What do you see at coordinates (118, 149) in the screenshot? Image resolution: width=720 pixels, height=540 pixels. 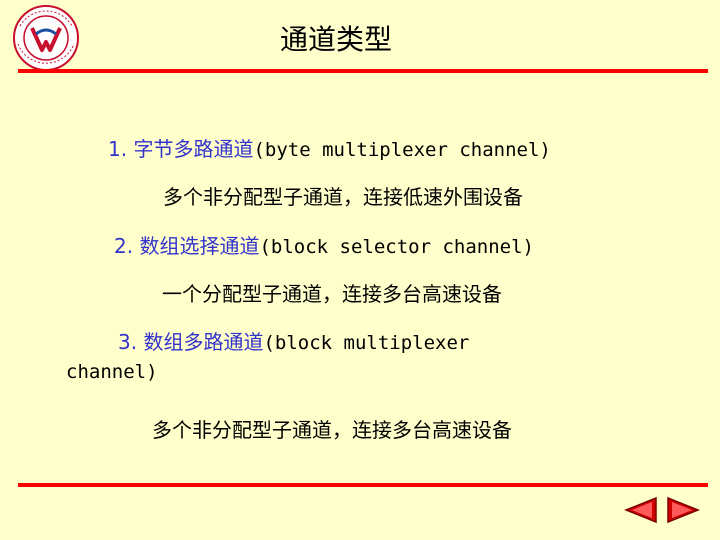 I see `item-1-number: 1.` at bounding box center [118, 149].